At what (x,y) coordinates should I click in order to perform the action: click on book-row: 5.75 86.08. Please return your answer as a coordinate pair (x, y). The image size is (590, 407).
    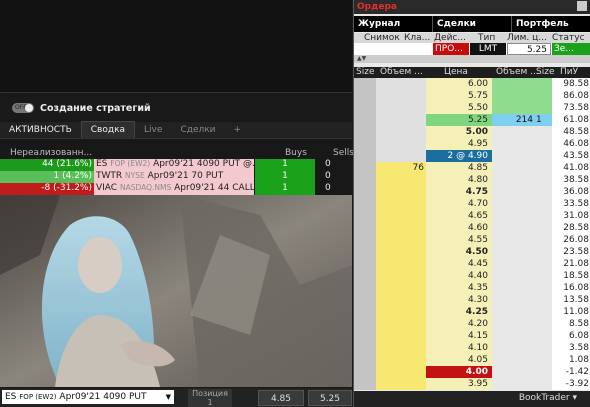
    Looking at the image, I should click on (472, 96).